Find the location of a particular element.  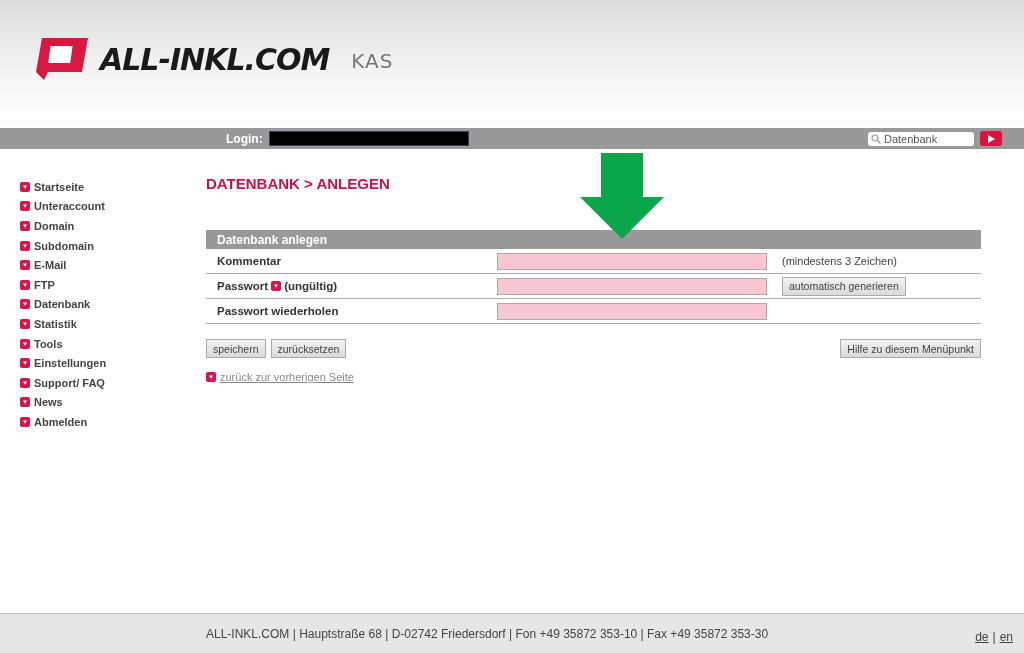

field-hint: (mindestens 3 Zeichen) is located at coordinates (839, 261).